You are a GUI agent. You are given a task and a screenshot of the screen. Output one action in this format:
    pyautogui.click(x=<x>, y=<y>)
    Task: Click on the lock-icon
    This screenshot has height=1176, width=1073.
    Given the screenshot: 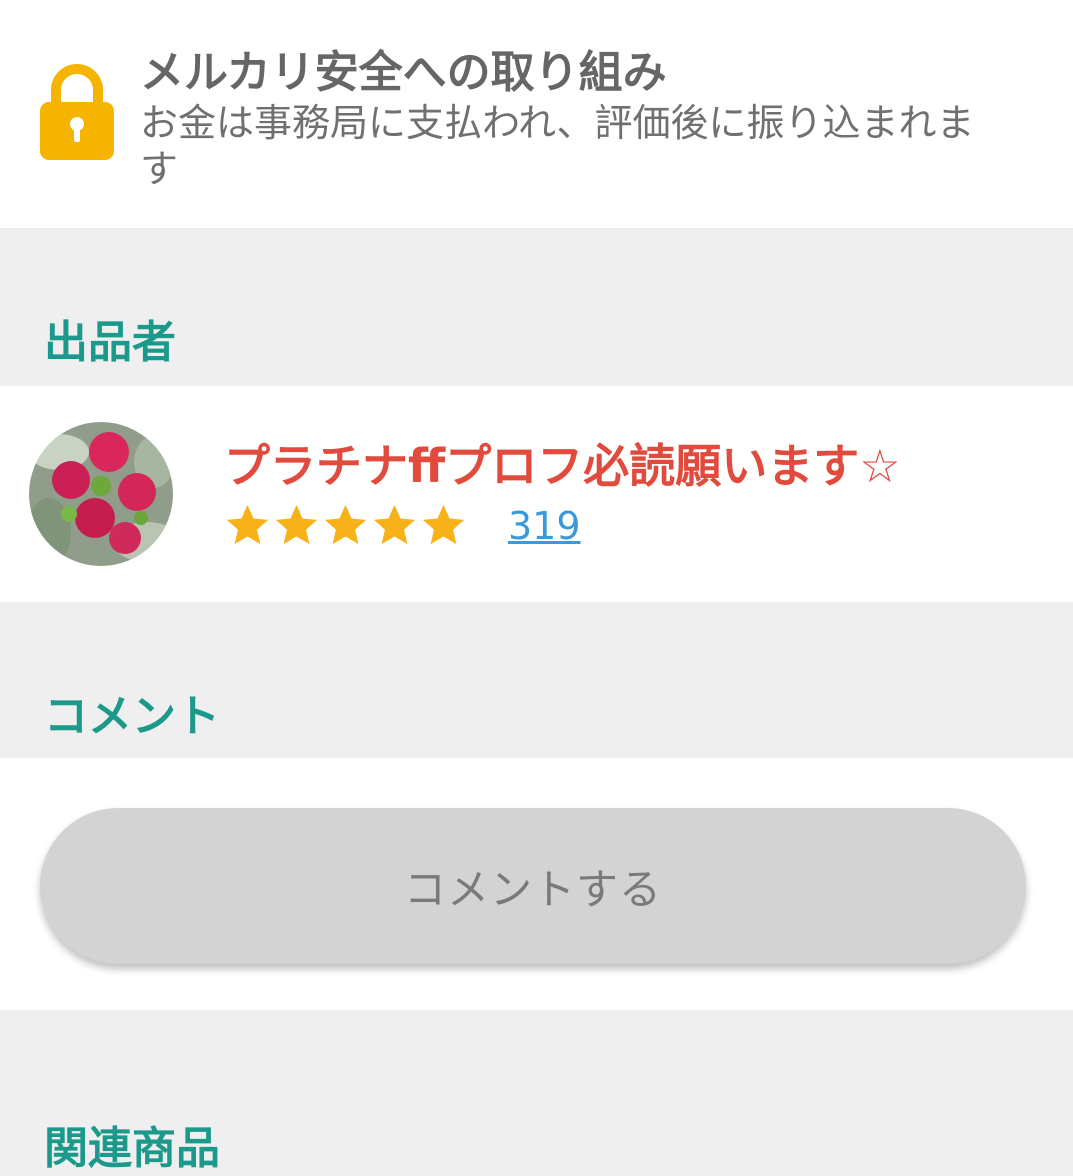 What is the action you would take?
    pyautogui.click(x=77, y=112)
    